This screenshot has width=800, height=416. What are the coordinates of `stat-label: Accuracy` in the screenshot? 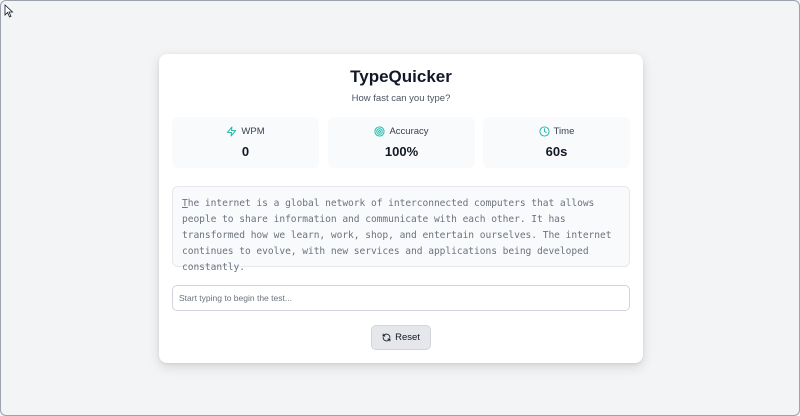 It's located at (409, 131).